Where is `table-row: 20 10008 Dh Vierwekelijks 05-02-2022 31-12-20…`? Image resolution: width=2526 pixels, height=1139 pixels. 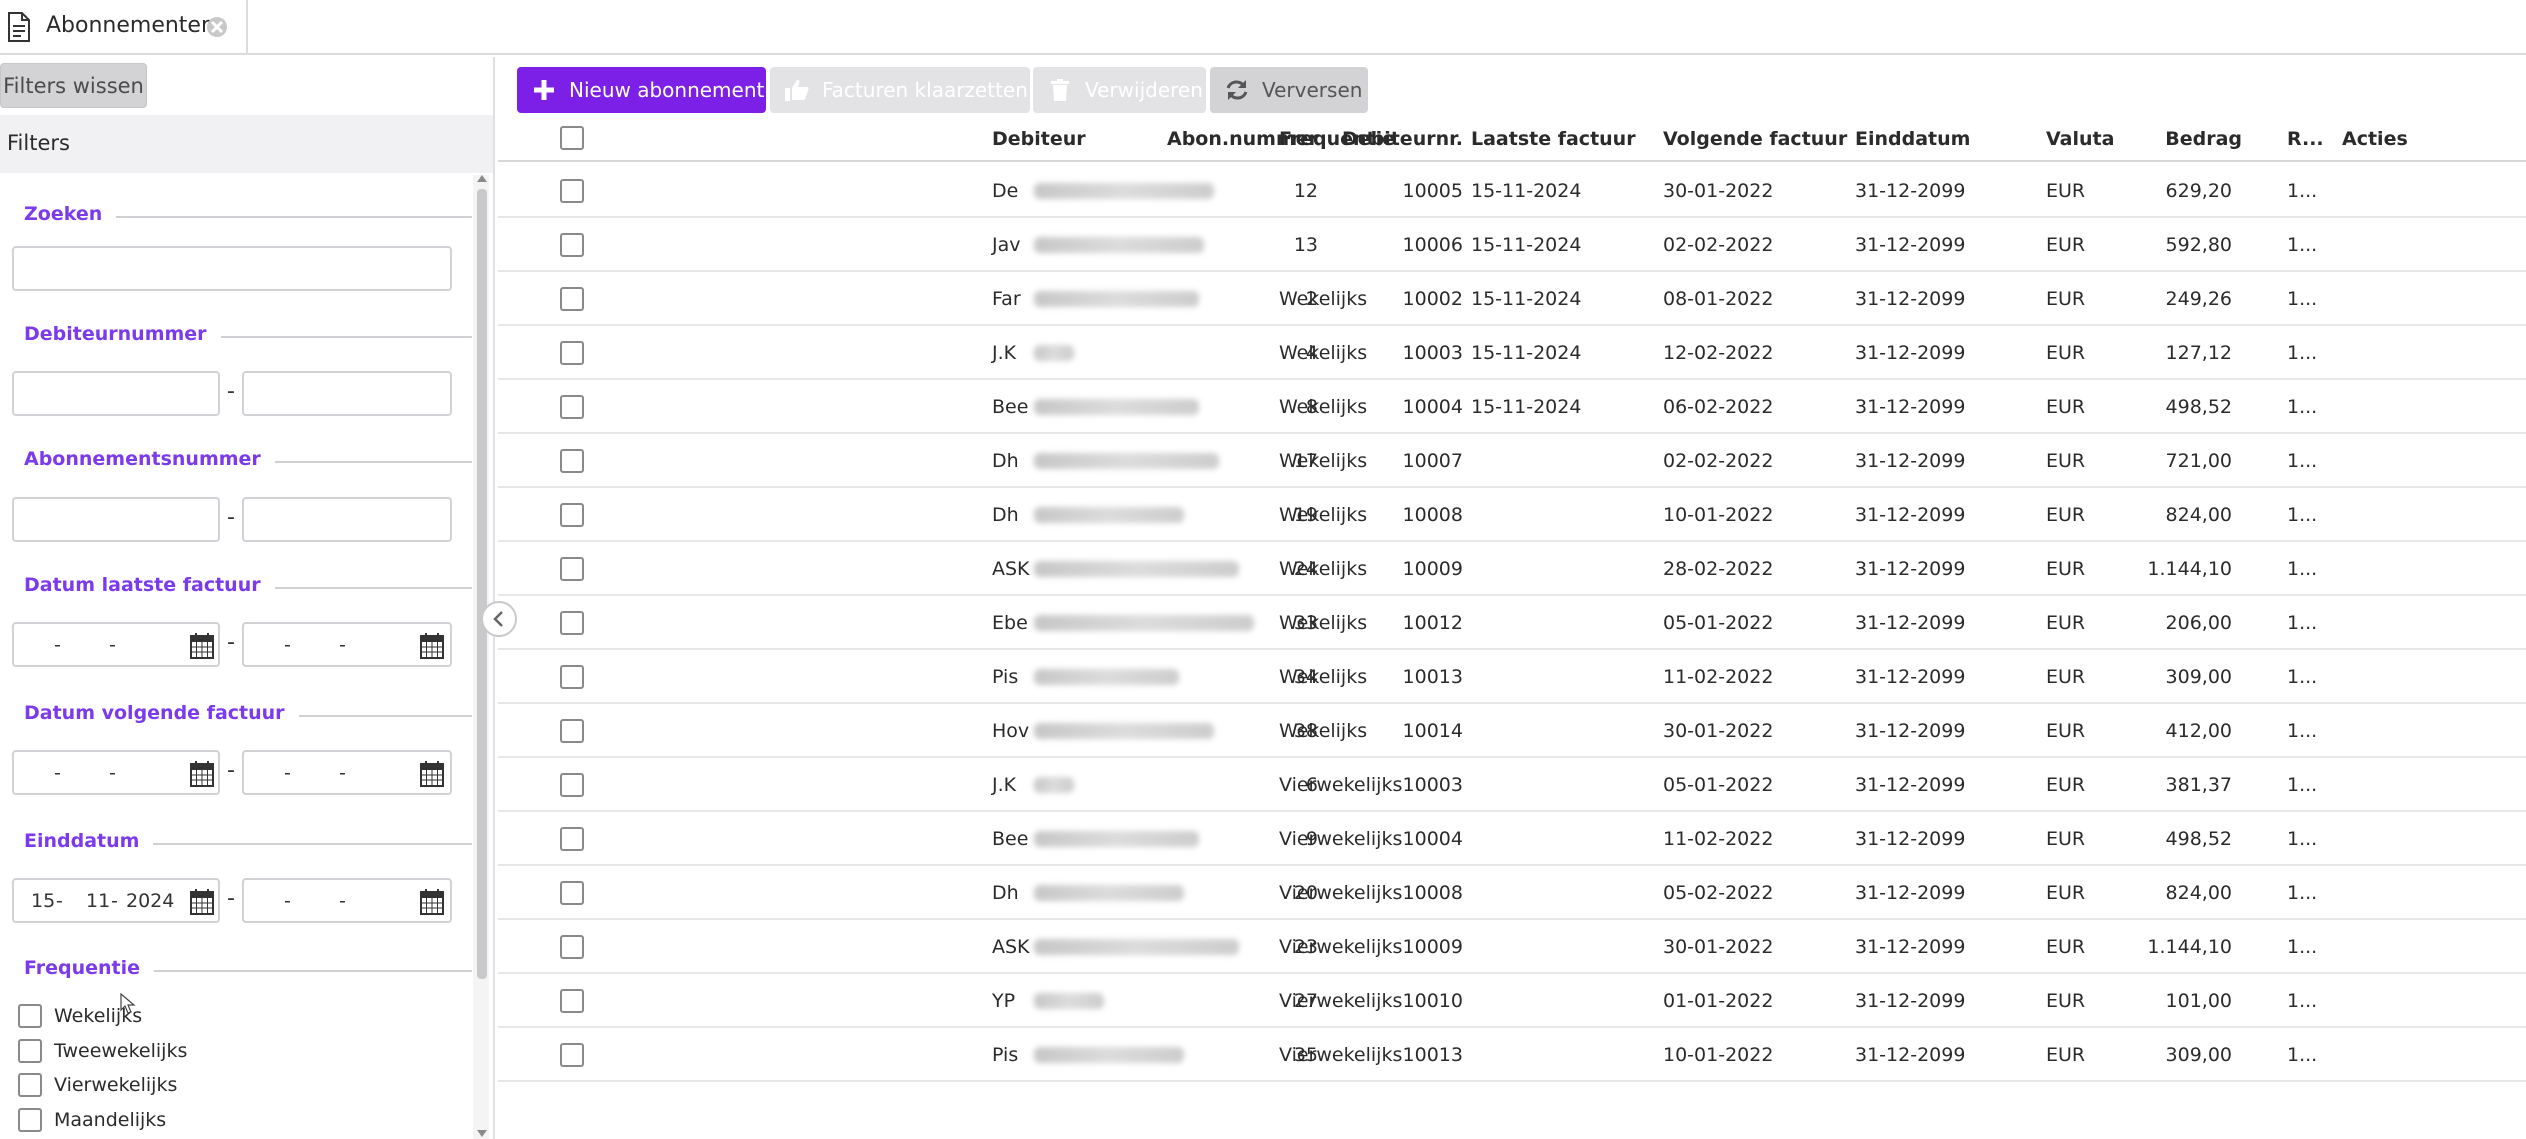 table-row: 20 10008 Dh Vierwekelijks 05-02-2022 31-12-20… is located at coordinates (1512, 893).